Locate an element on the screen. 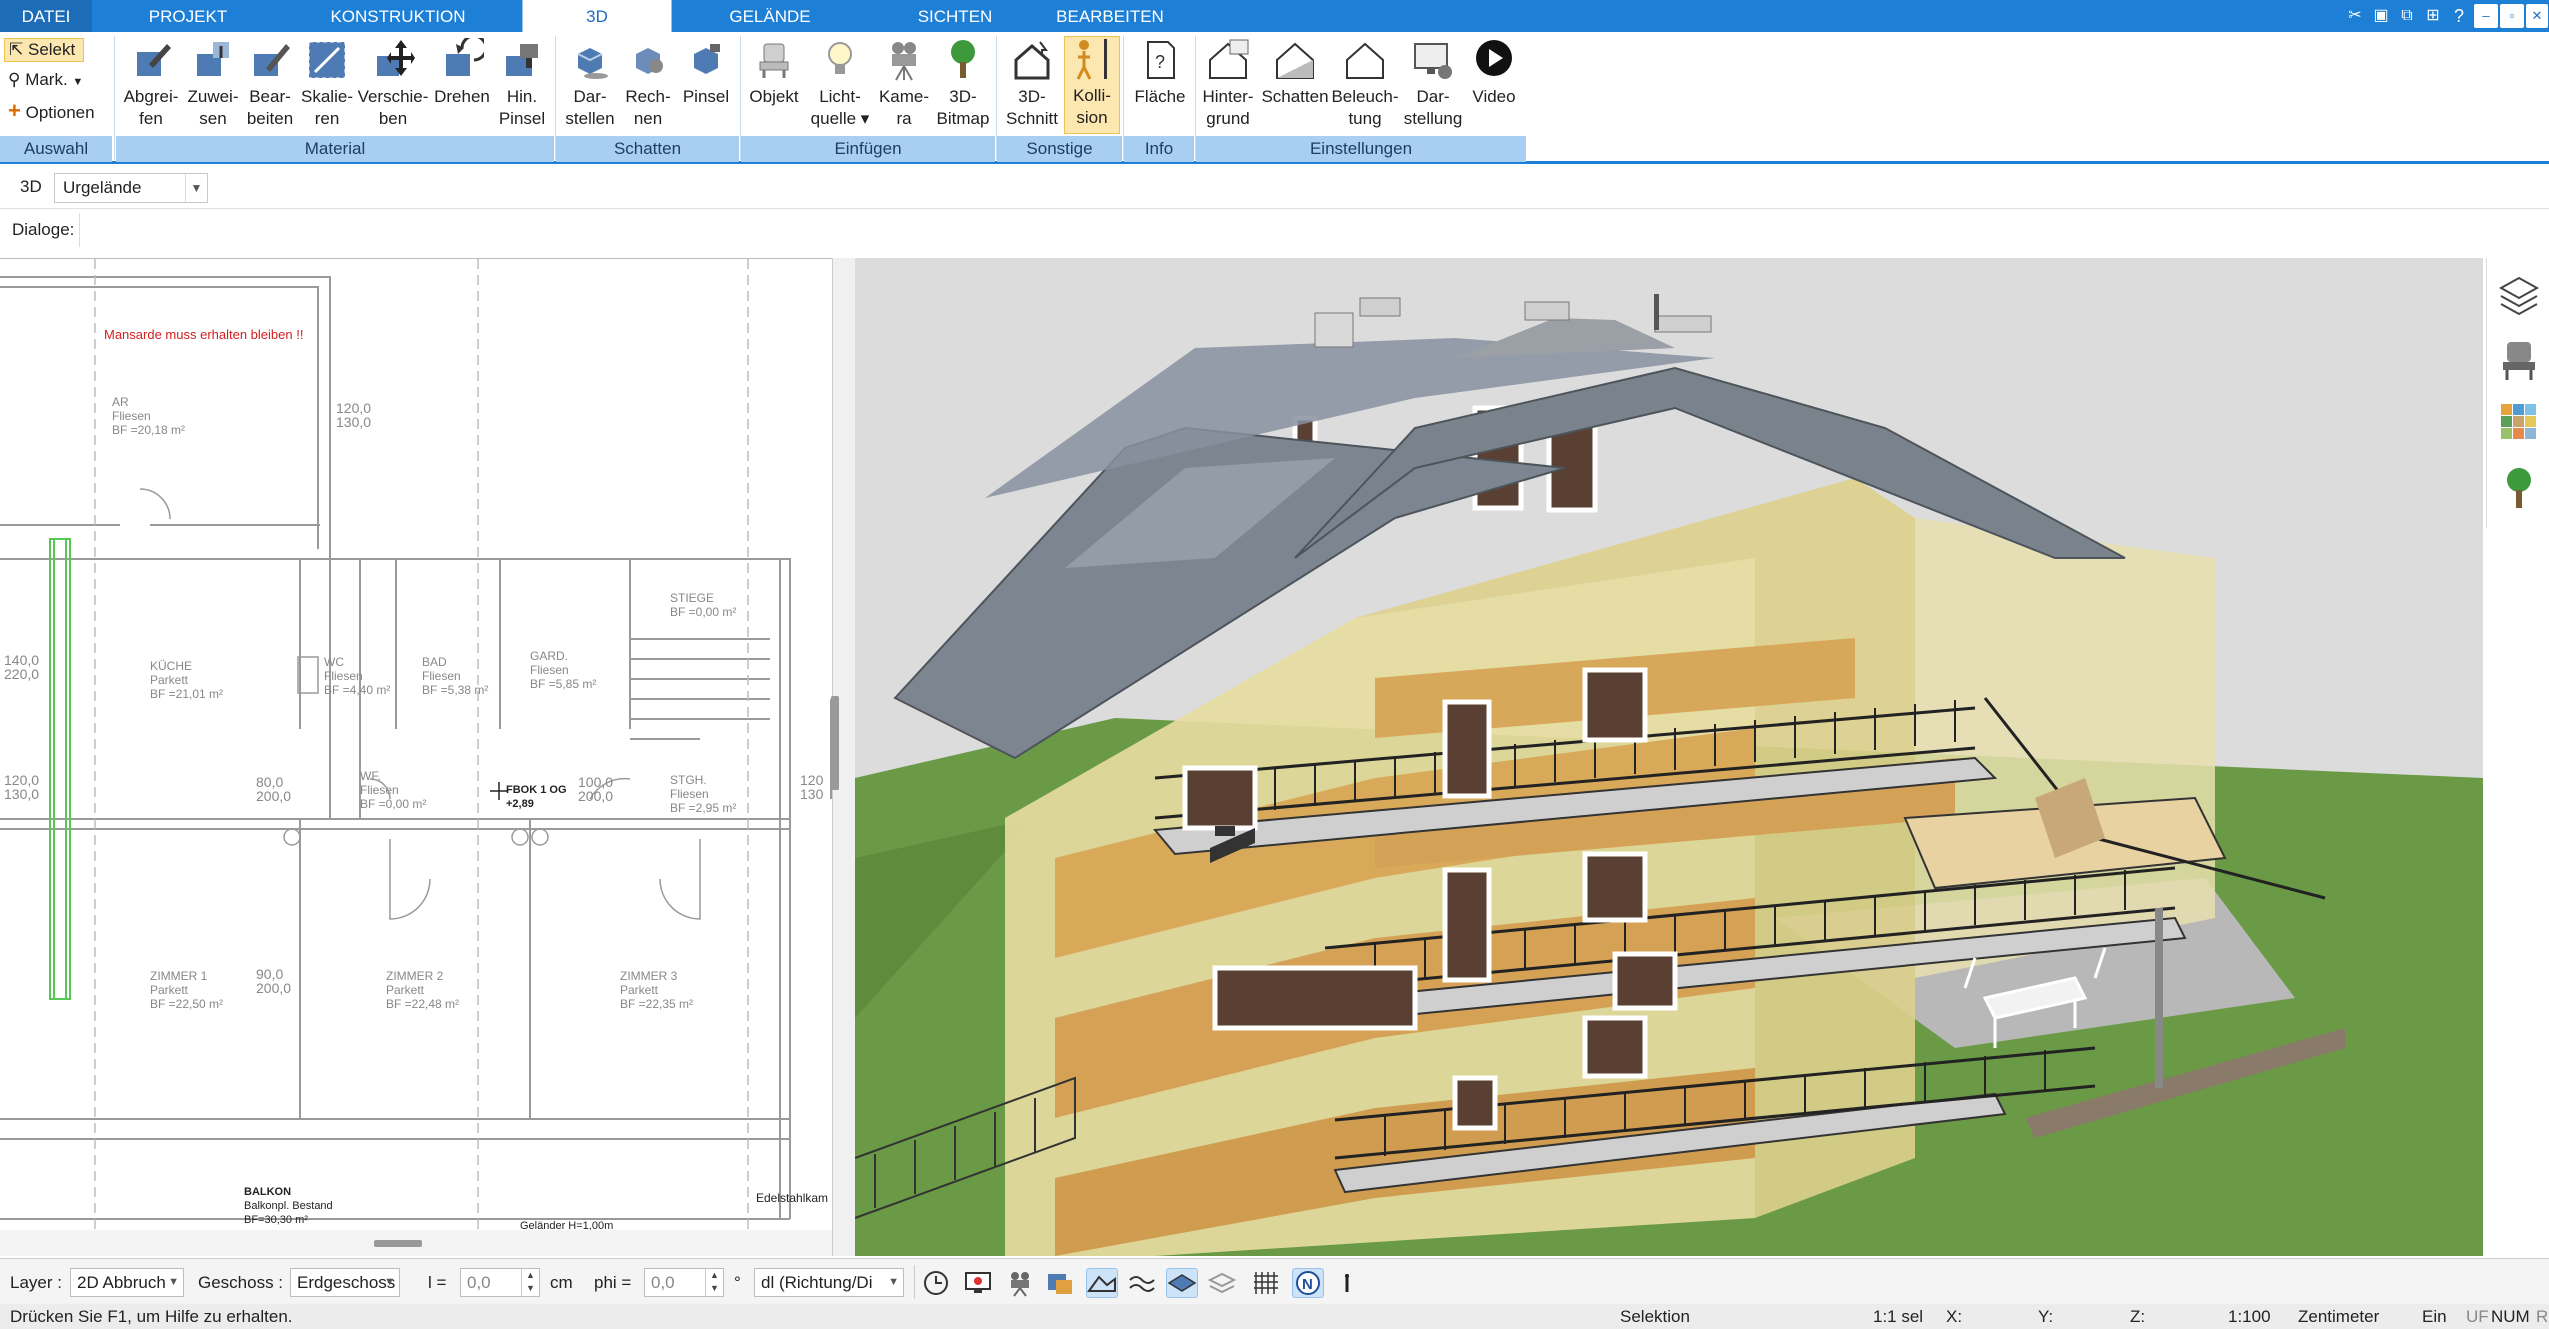  tab-sichten: SICHTEN is located at coordinates (955, 16).